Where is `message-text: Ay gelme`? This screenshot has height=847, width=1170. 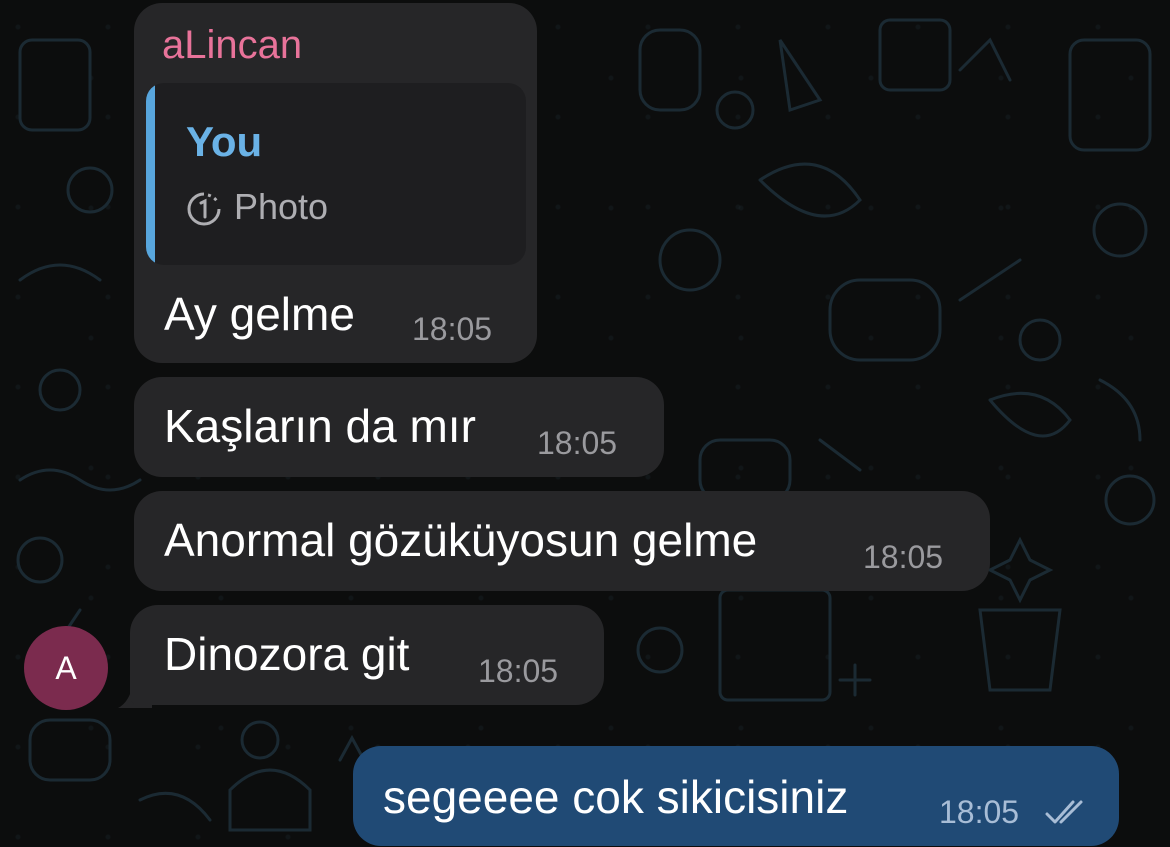 message-text: Ay gelme is located at coordinates (259, 314).